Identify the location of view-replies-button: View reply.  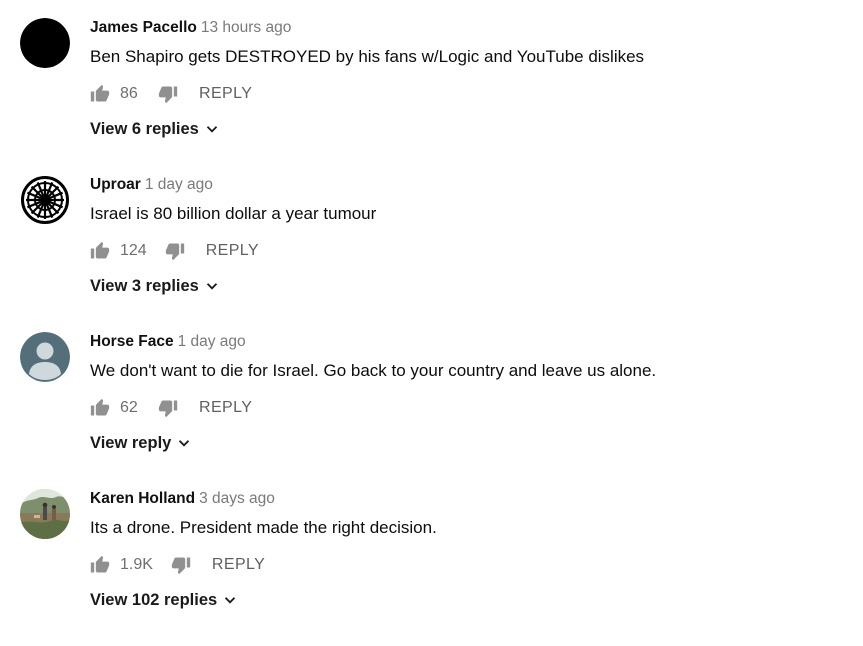
(140, 443).